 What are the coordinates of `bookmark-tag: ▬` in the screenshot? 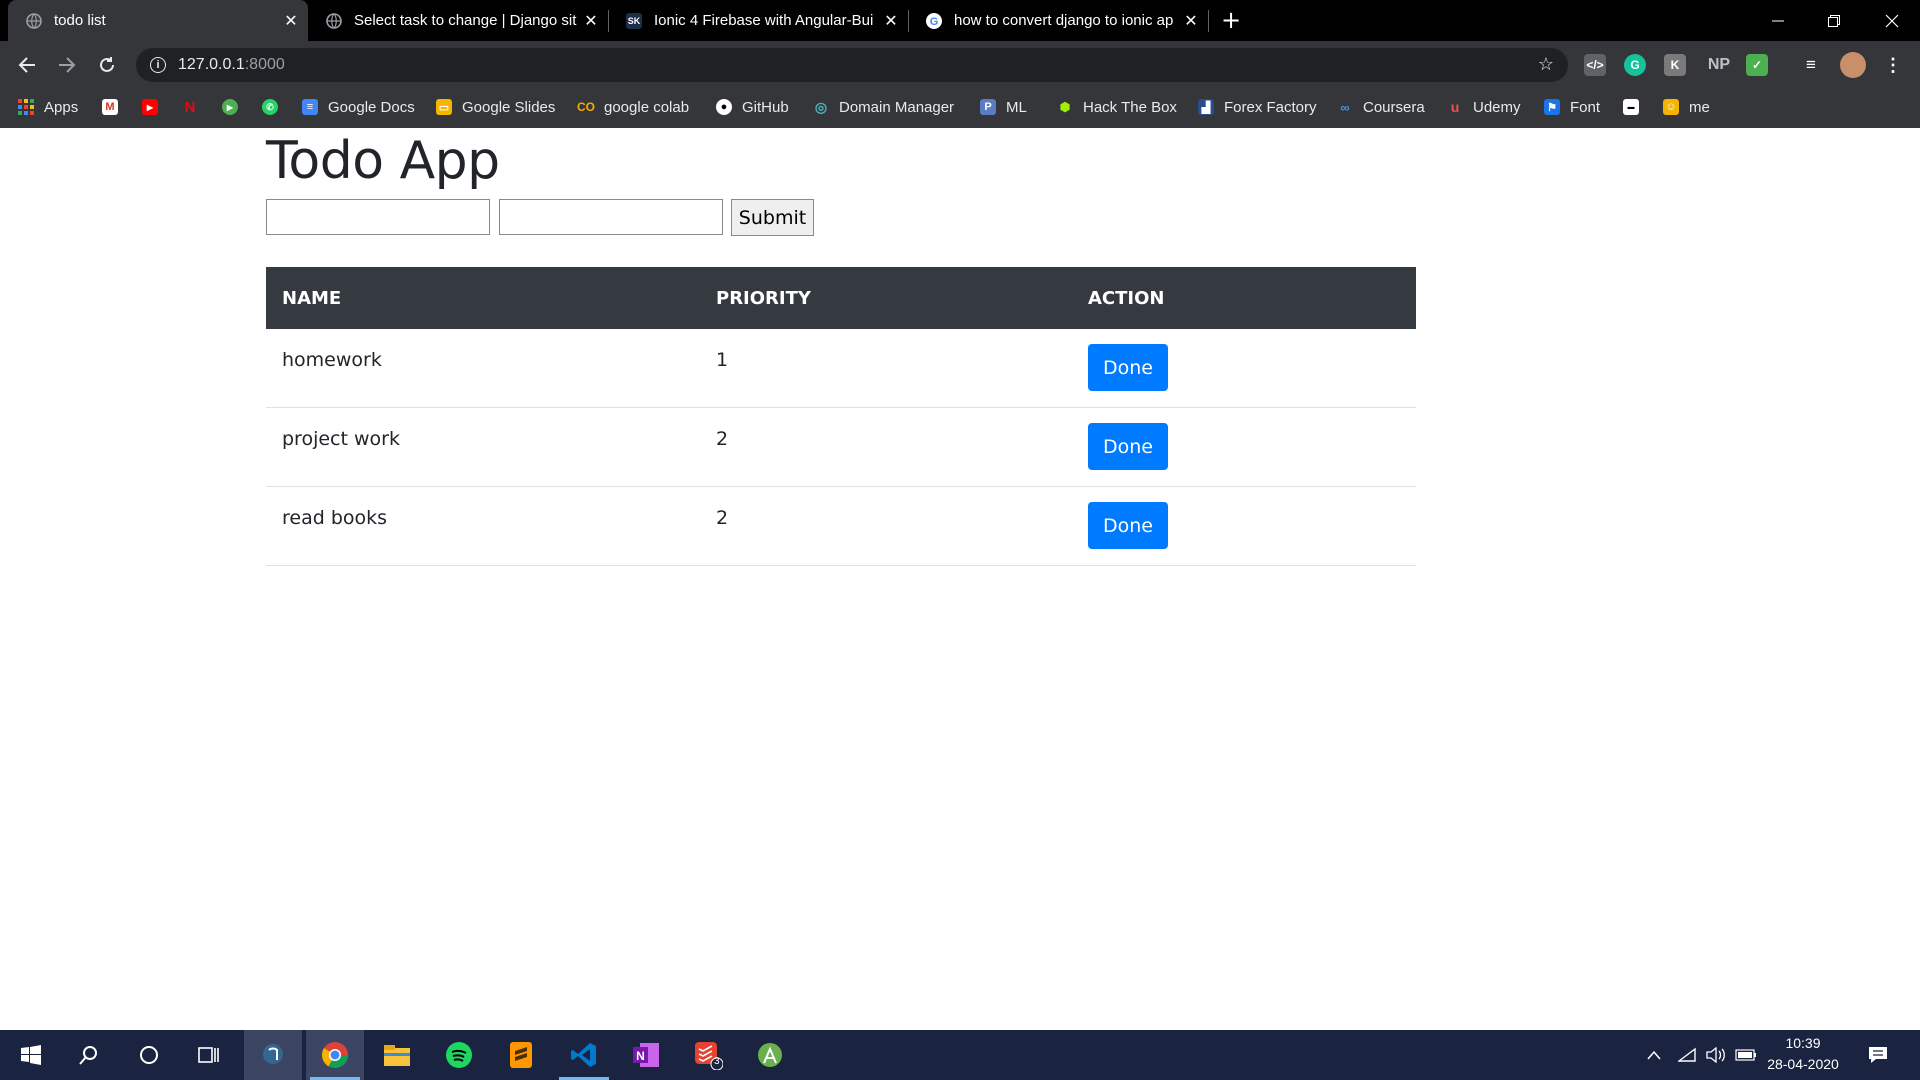 It's located at (1636, 107).